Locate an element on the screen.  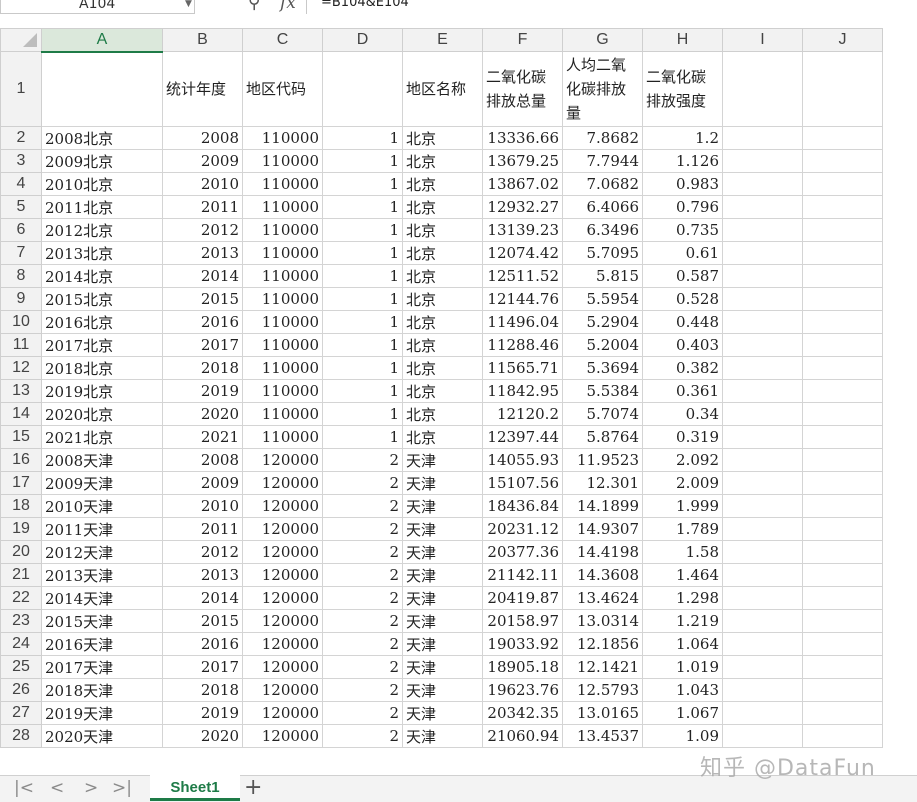
cell-f: 18905.18 is located at coordinates (522, 667).